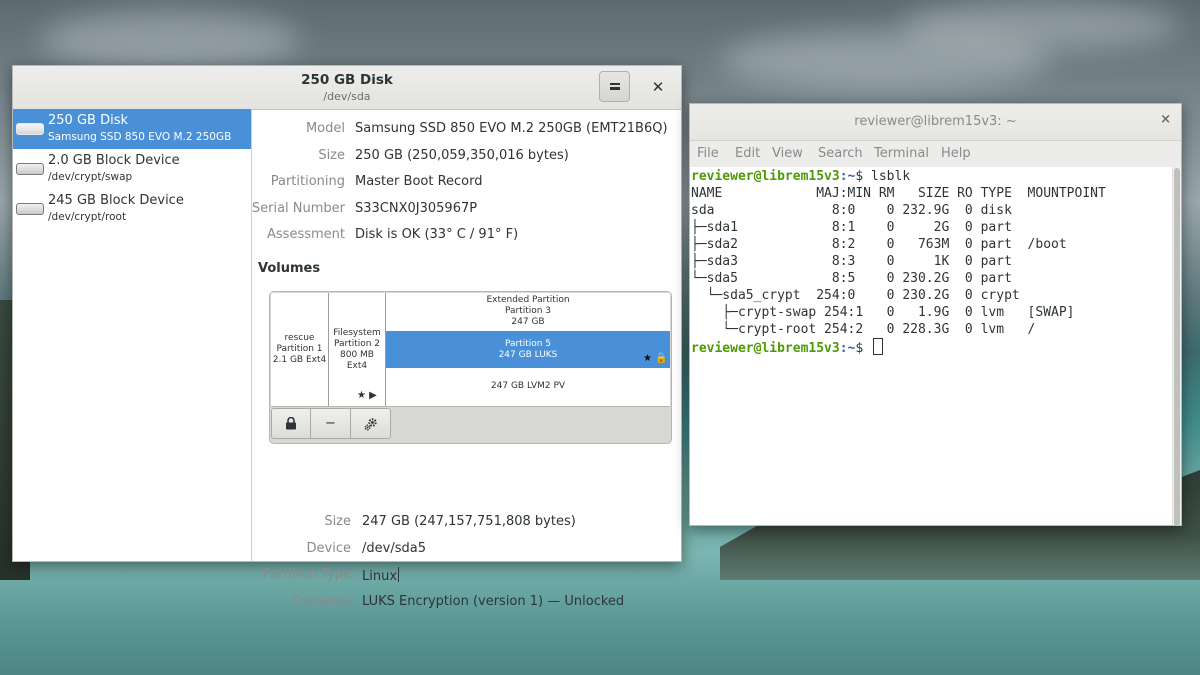 The height and width of the screenshot is (675, 1200). What do you see at coordinates (114, 160) in the screenshot?
I see `drive-name: 2.0 GB Block Device` at bounding box center [114, 160].